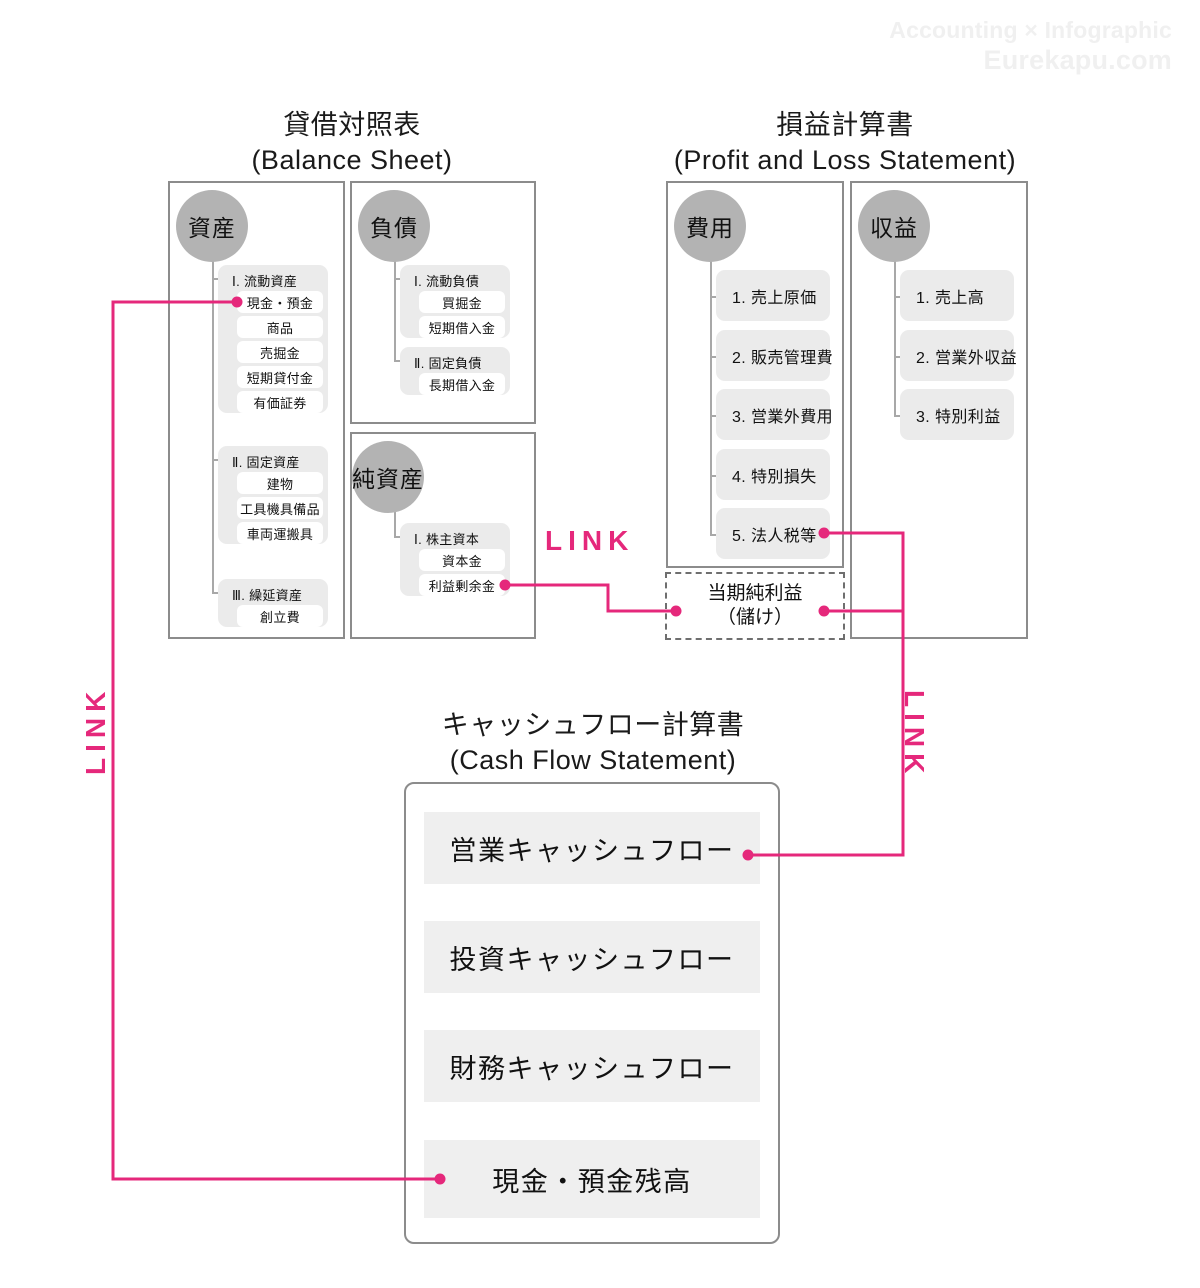 Image resolution: width=1200 pixels, height=1288 pixels. What do you see at coordinates (754, 617) in the screenshot?
I see `net-income-line-2: （儲け）` at bounding box center [754, 617].